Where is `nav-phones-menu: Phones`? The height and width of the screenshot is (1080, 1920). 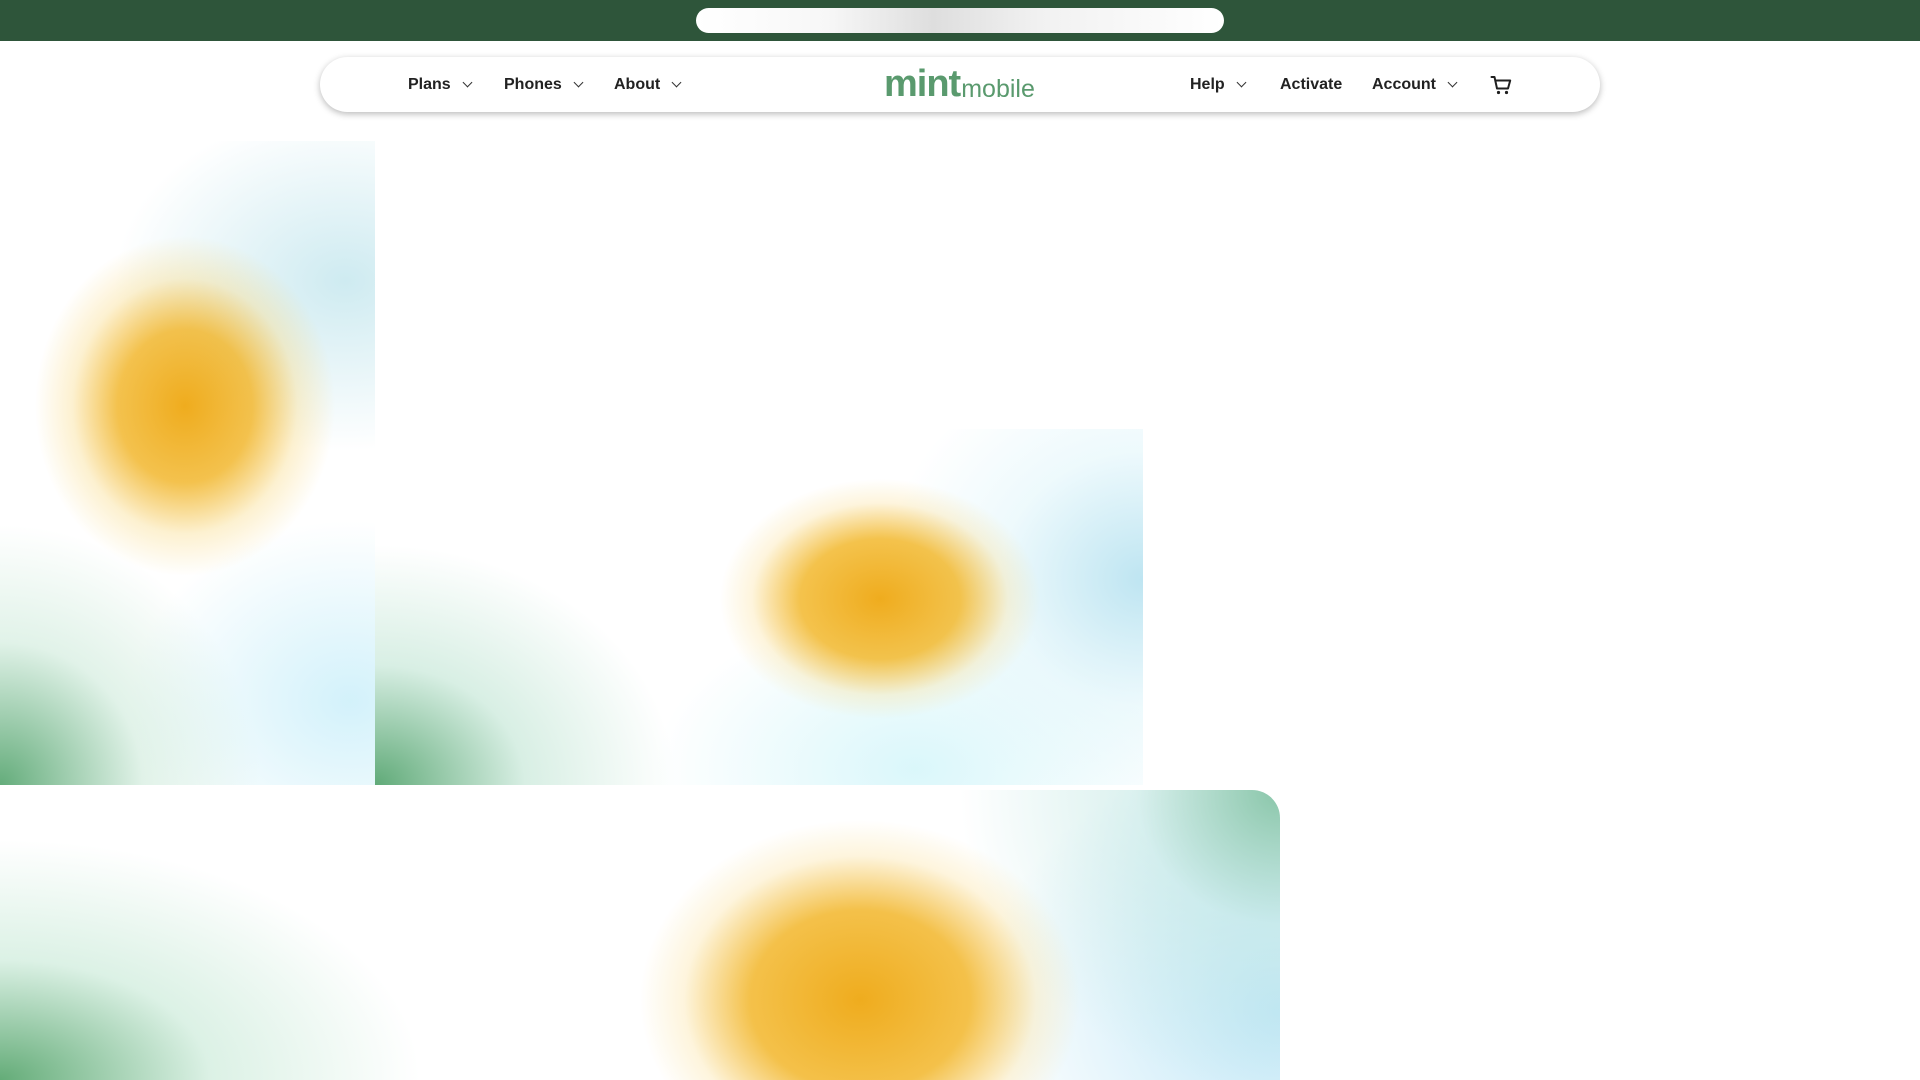 nav-phones-menu: Phones is located at coordinates (544, 84).